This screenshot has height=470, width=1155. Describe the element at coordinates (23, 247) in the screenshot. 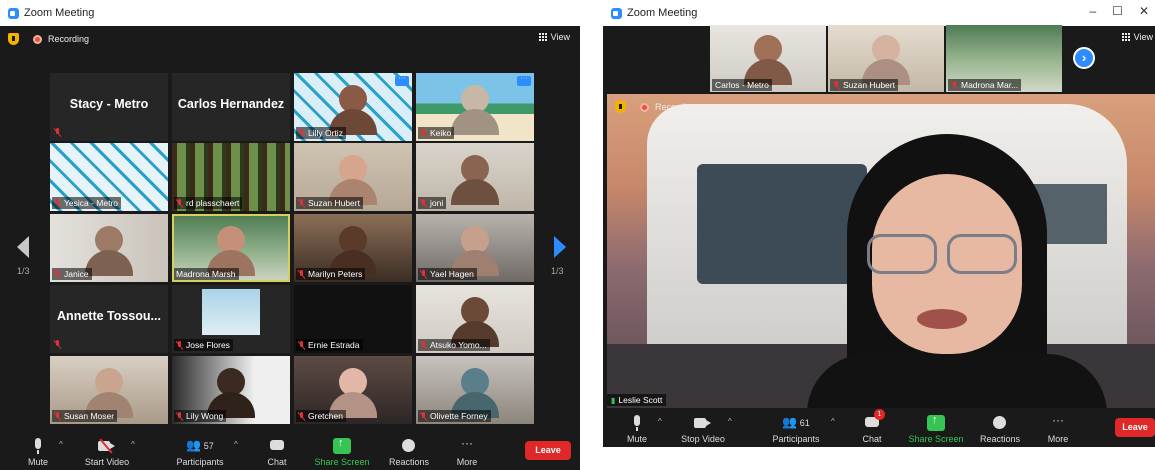

I see `previous-page-arrow-icon` at that location.